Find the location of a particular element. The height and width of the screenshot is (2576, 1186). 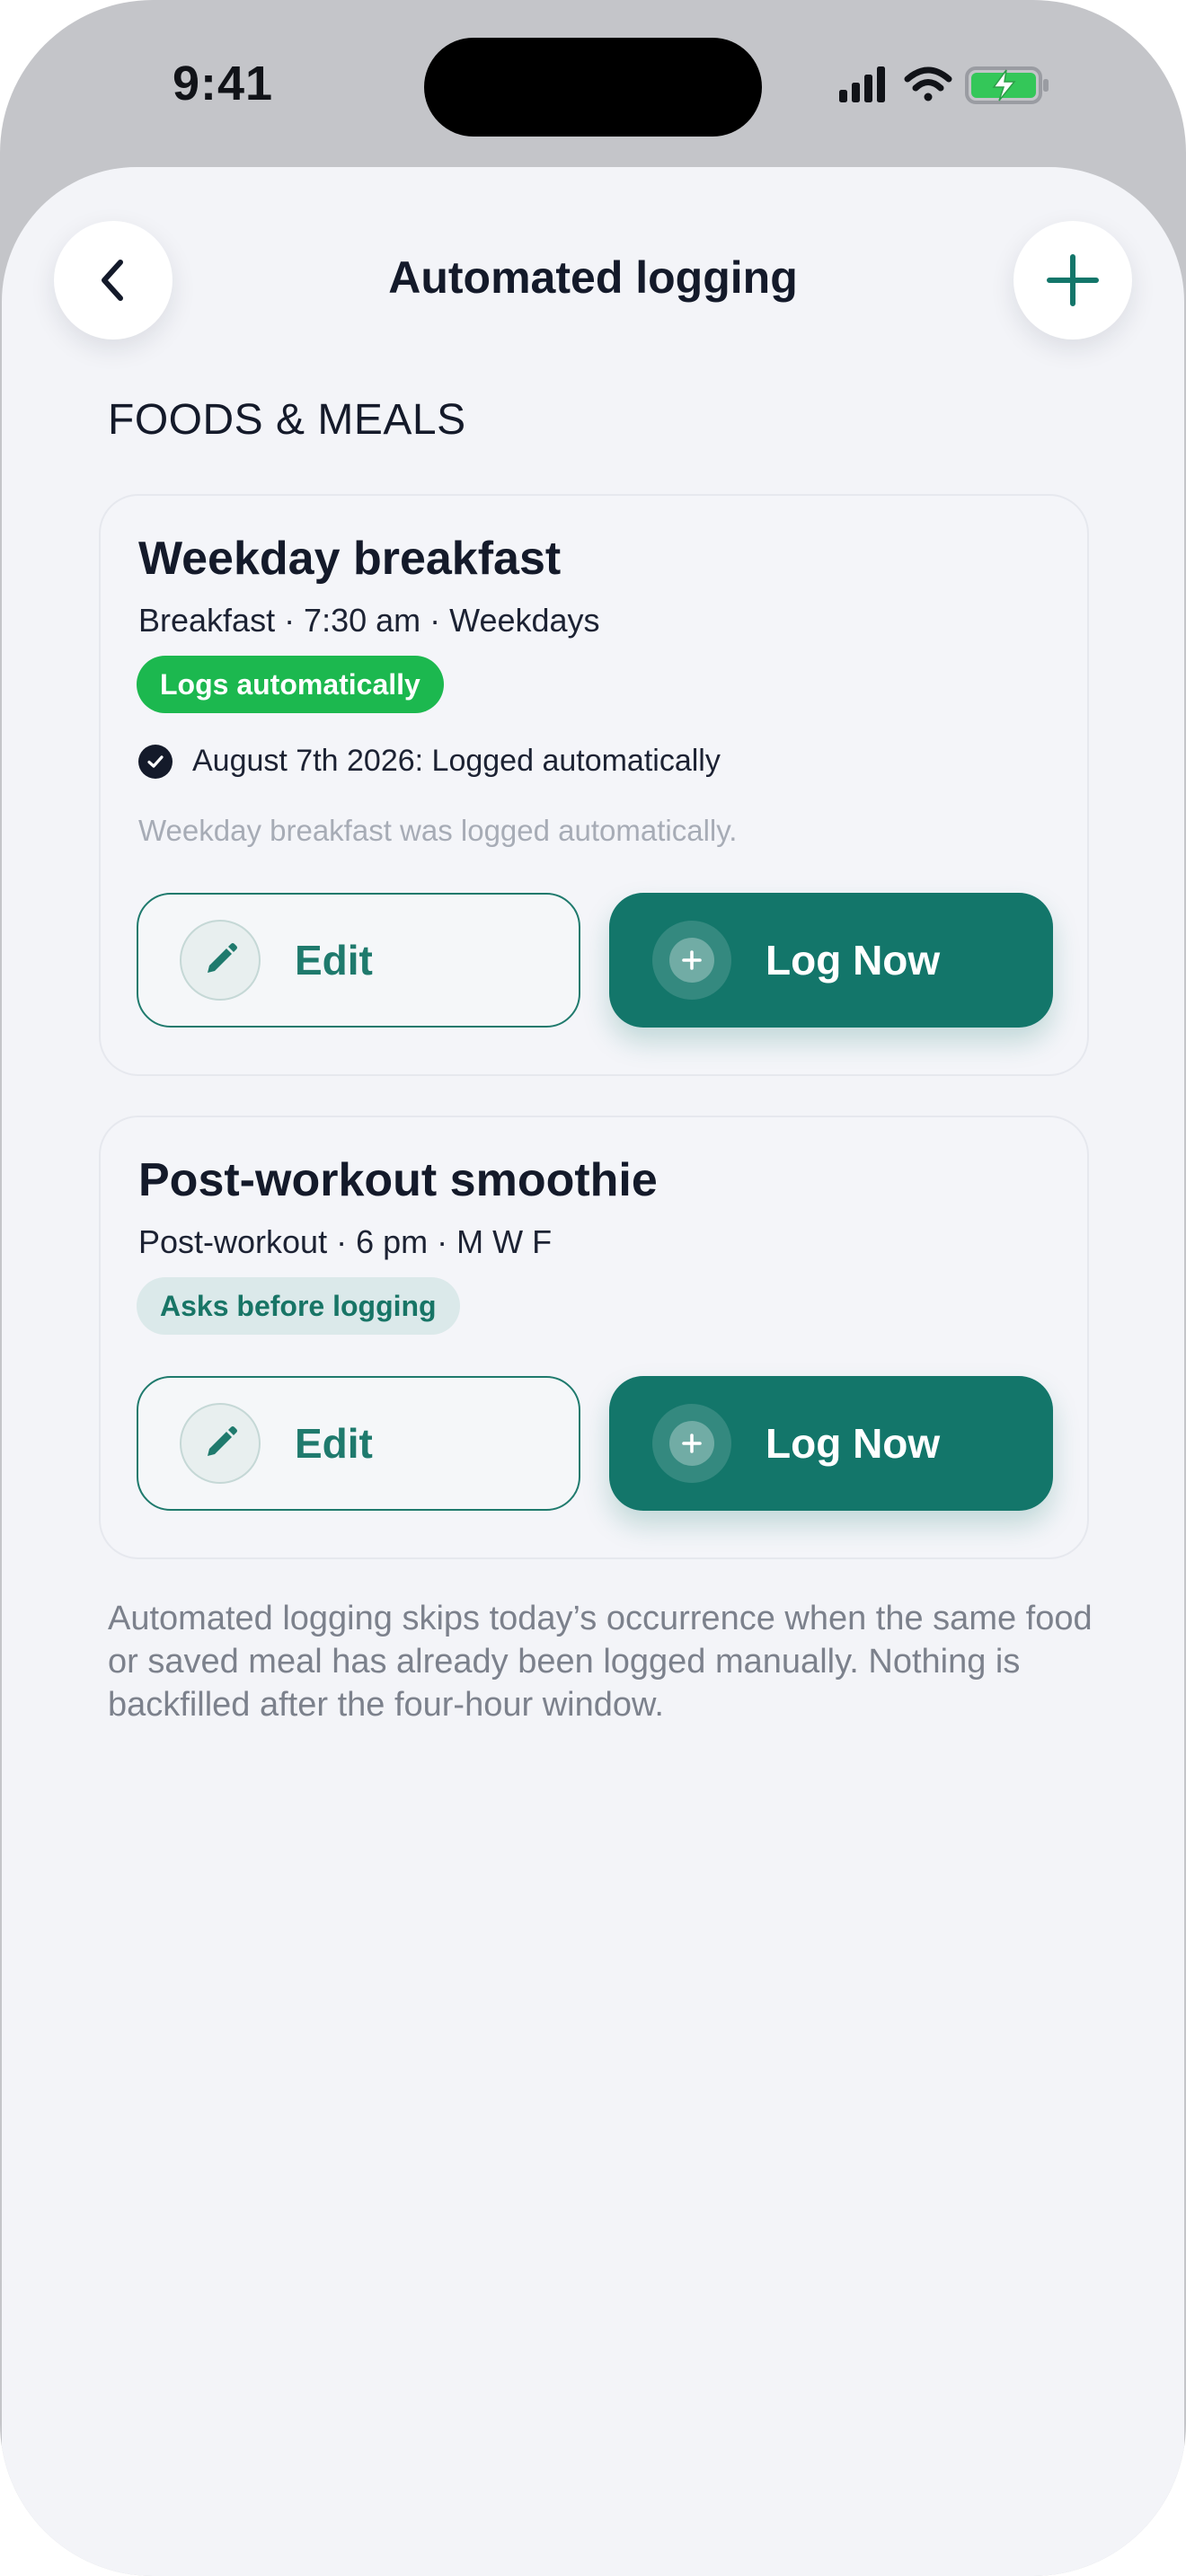

section-header: FOODS & MEALS is located at coordinates (287, 420).